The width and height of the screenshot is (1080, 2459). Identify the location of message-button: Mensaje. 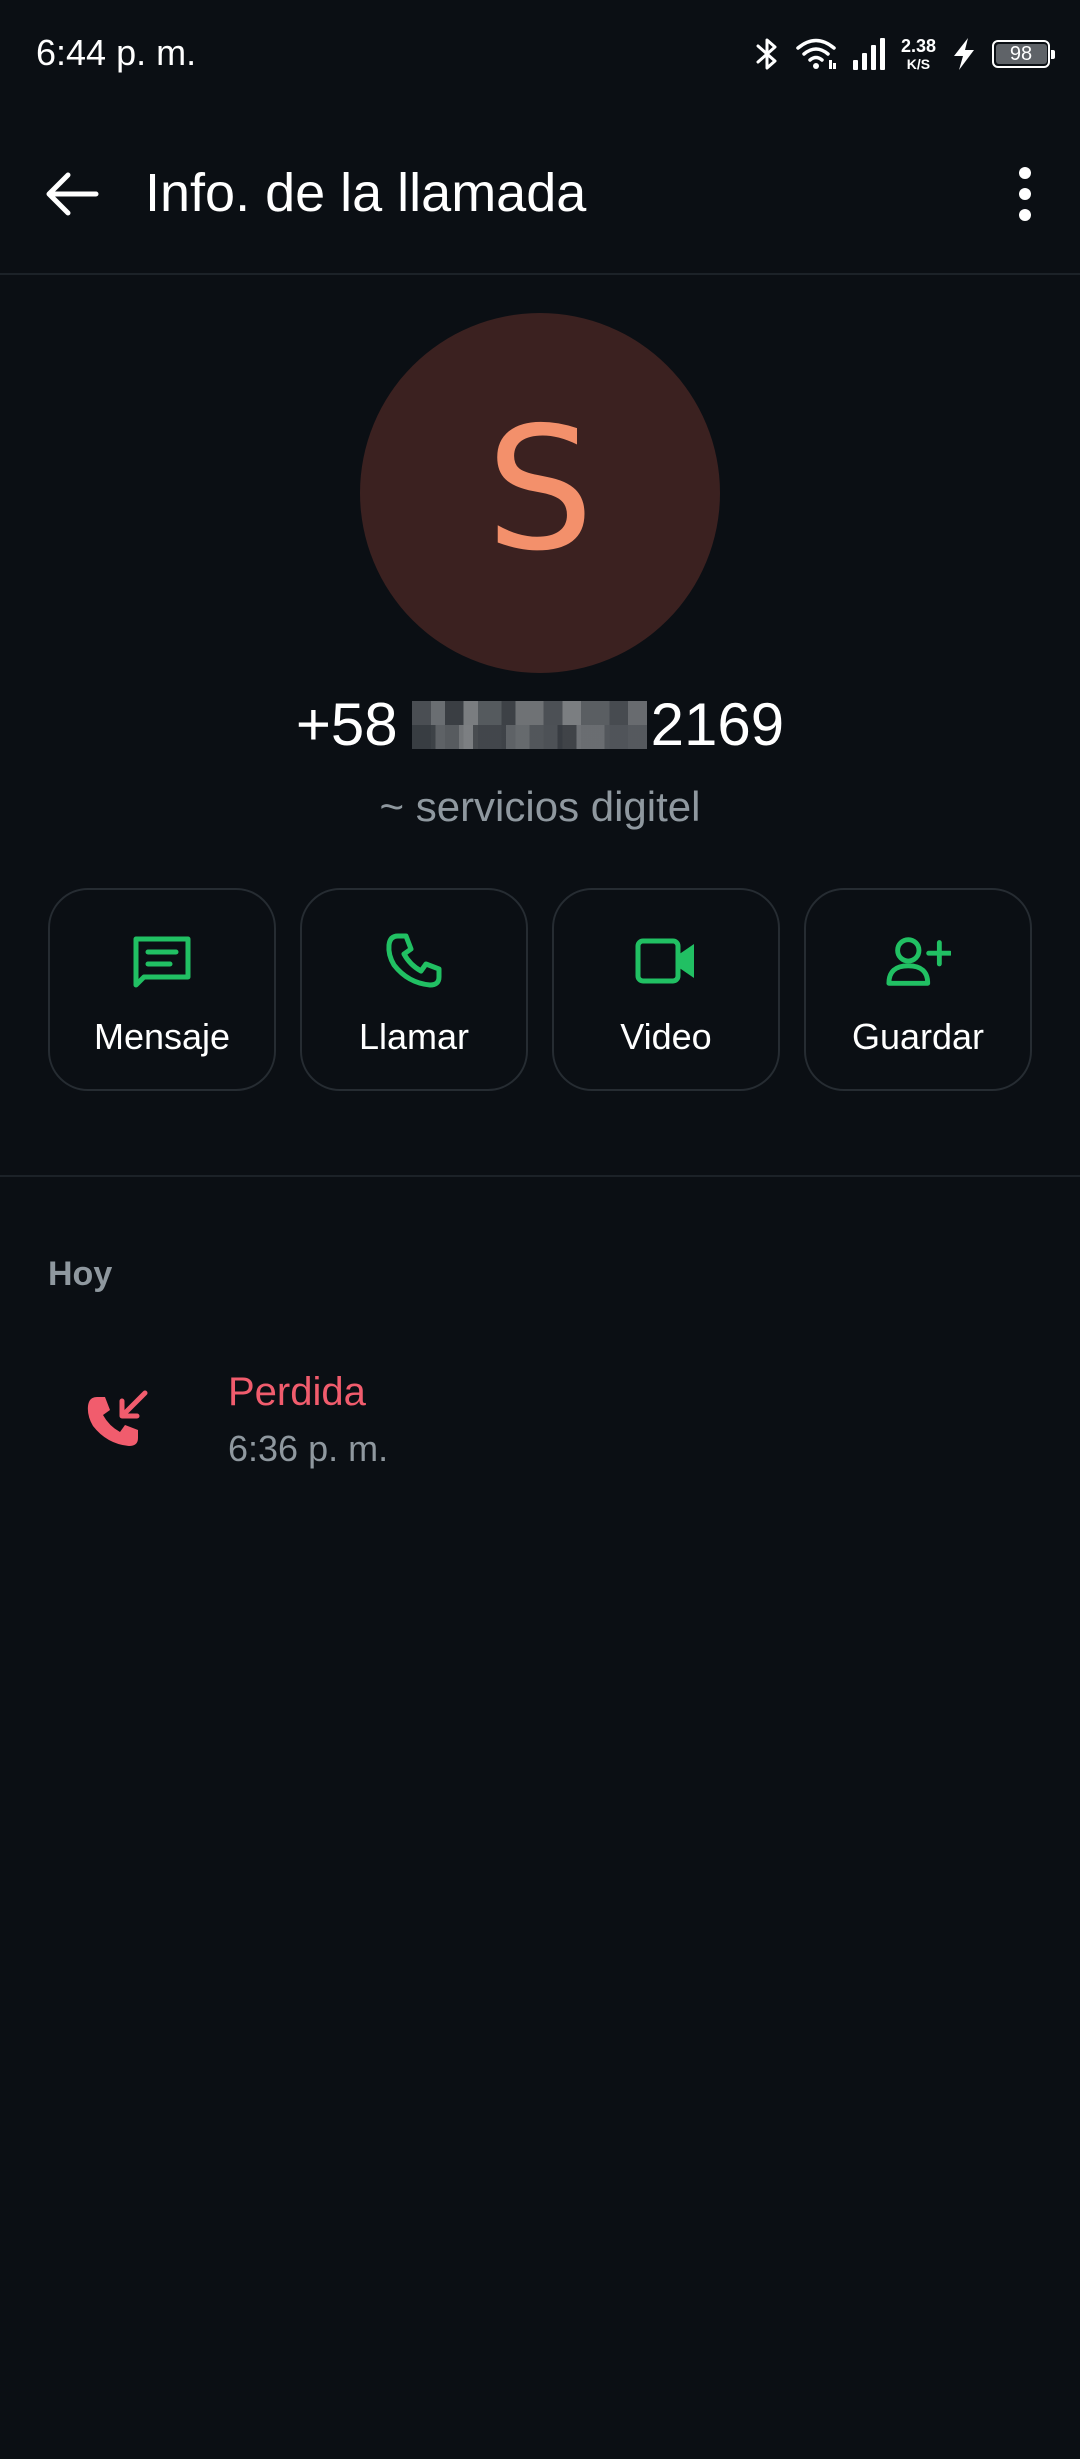
(162, 989).